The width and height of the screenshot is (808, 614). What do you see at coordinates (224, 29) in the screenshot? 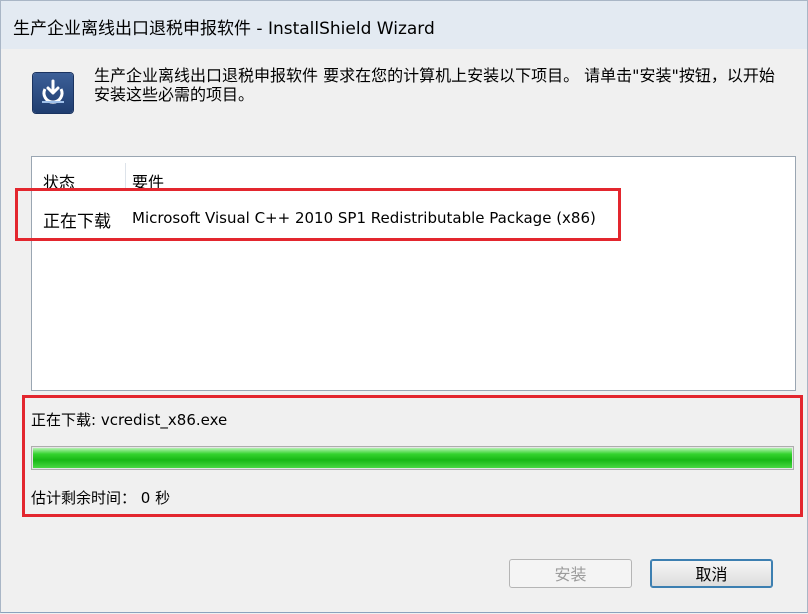
I see `window-title: 生产企业离线出口退税申报软件 - InstallShield Wizard` at bounding box center [224, 29].